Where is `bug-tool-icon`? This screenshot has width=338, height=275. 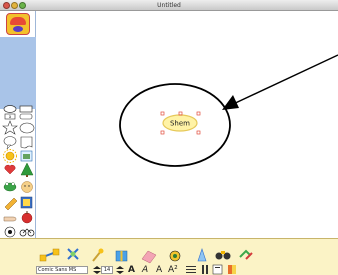 bug-tool-icon is located at coordinates (175, 256).